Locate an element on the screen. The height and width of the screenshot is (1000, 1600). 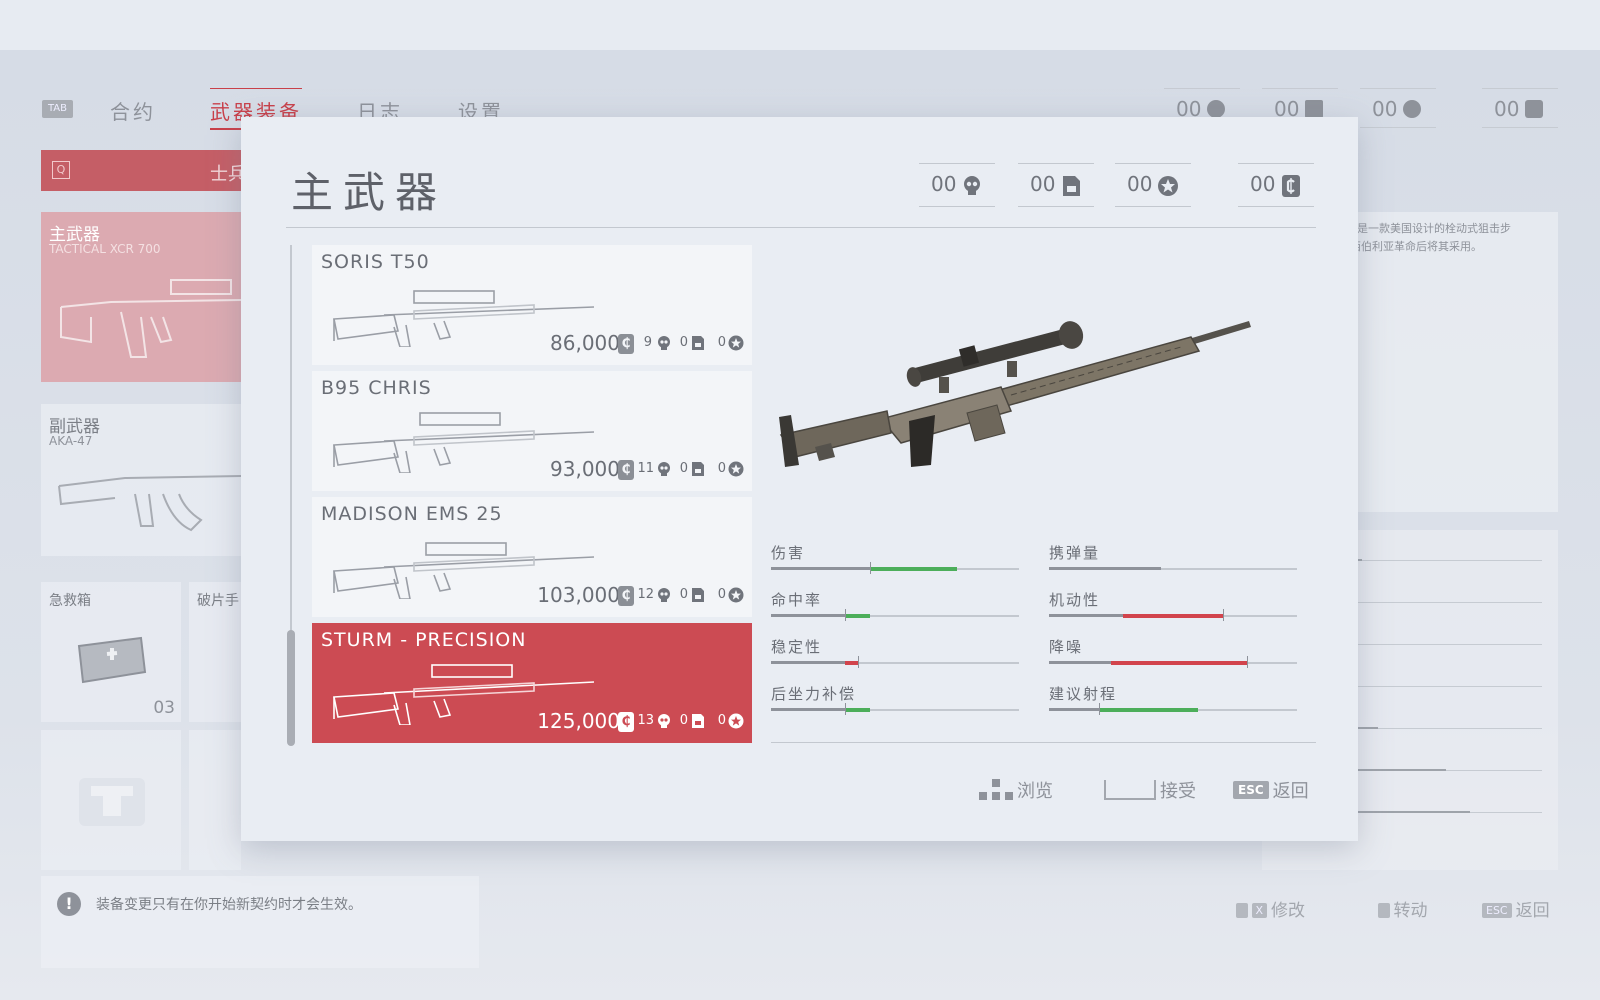
ak-sketch-icon is located at coordinates (149, 503).